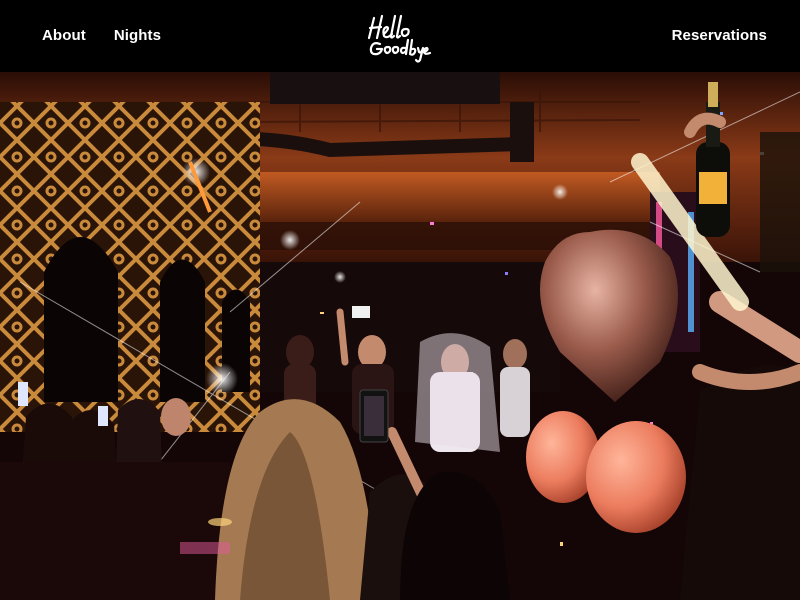  What do you see at coordinates (137, 35) in the screenshot?
I see `nav-nights-link: Nights` at bounding box center [137, 35].